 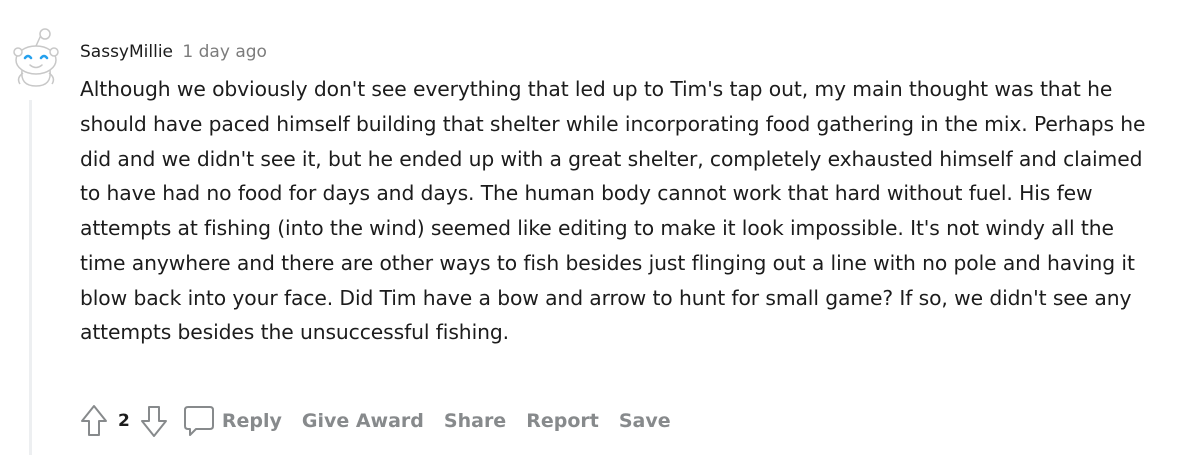 What do you see at coordinates (173, 52) in the screenshot?
I see `comment-meta: SassyMillie 1 day ago` at bounding box center [173, 52].